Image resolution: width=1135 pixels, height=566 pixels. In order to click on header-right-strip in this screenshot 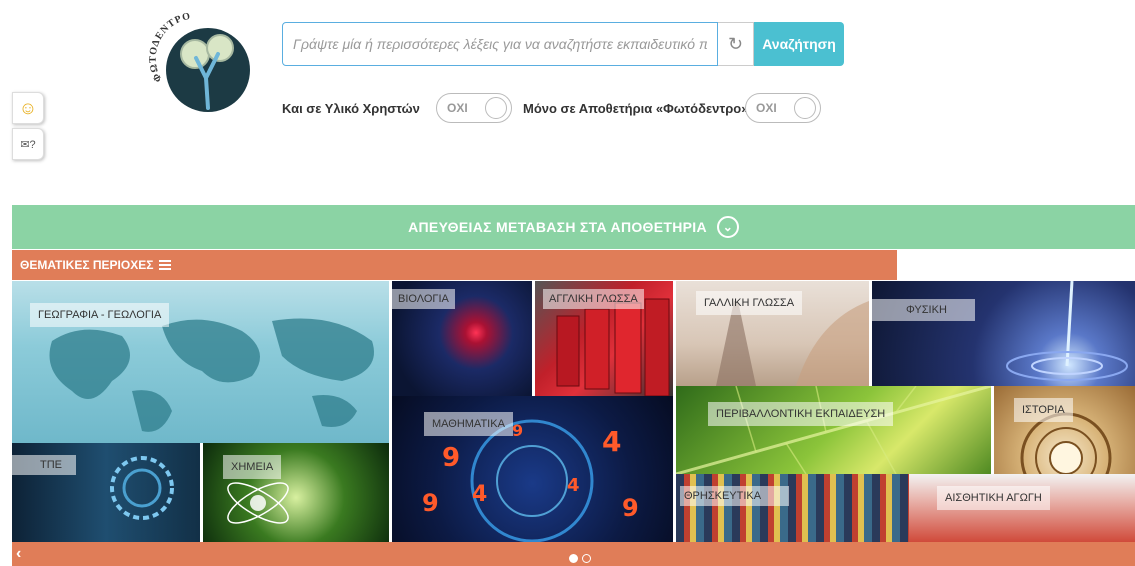, I will do `click(1016, 265)`.